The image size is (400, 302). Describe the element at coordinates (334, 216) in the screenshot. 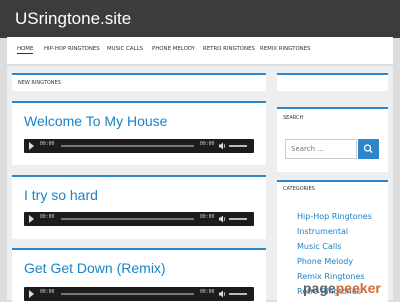

I see `category-link: Hip-Hop Ringtones` at that location.